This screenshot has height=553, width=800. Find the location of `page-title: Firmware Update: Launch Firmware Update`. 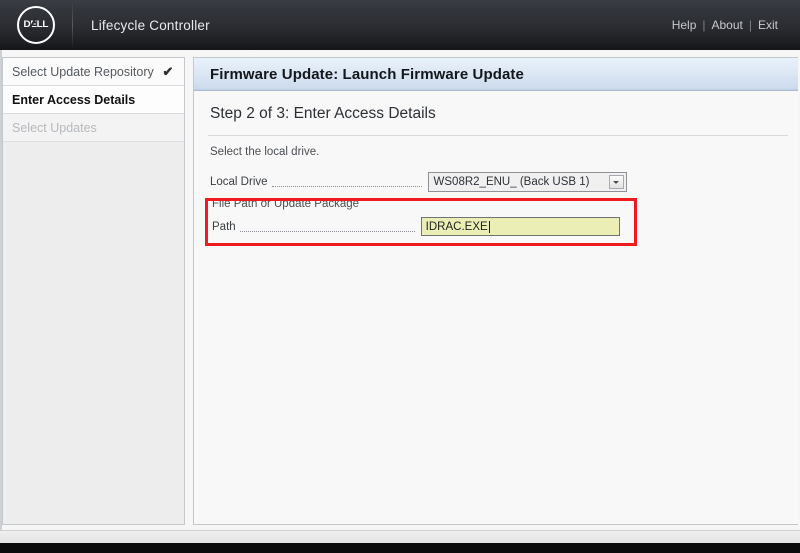

page-title: Firmware Update: Launch Firmware Update is located at coordinates (367, 74).